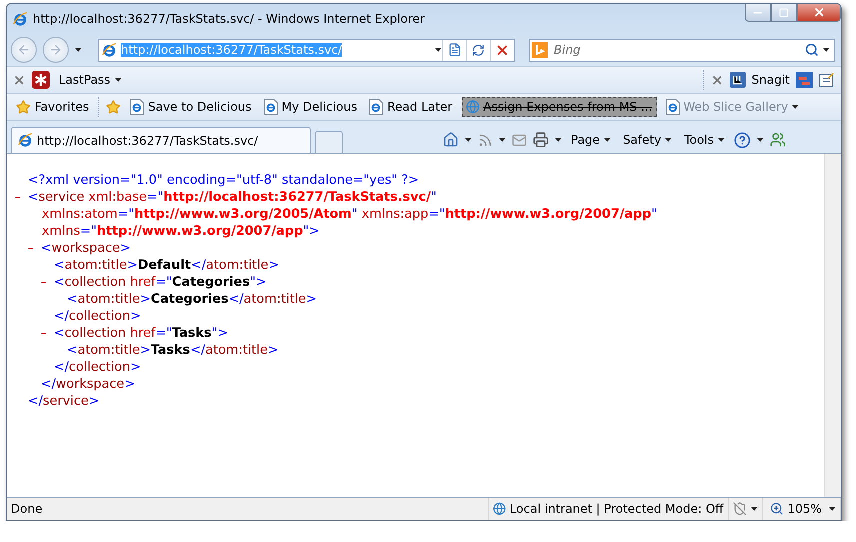 This screenshot has width=856, height=542. I want to click on favorites-link: My Delicious, so click(310, 107).